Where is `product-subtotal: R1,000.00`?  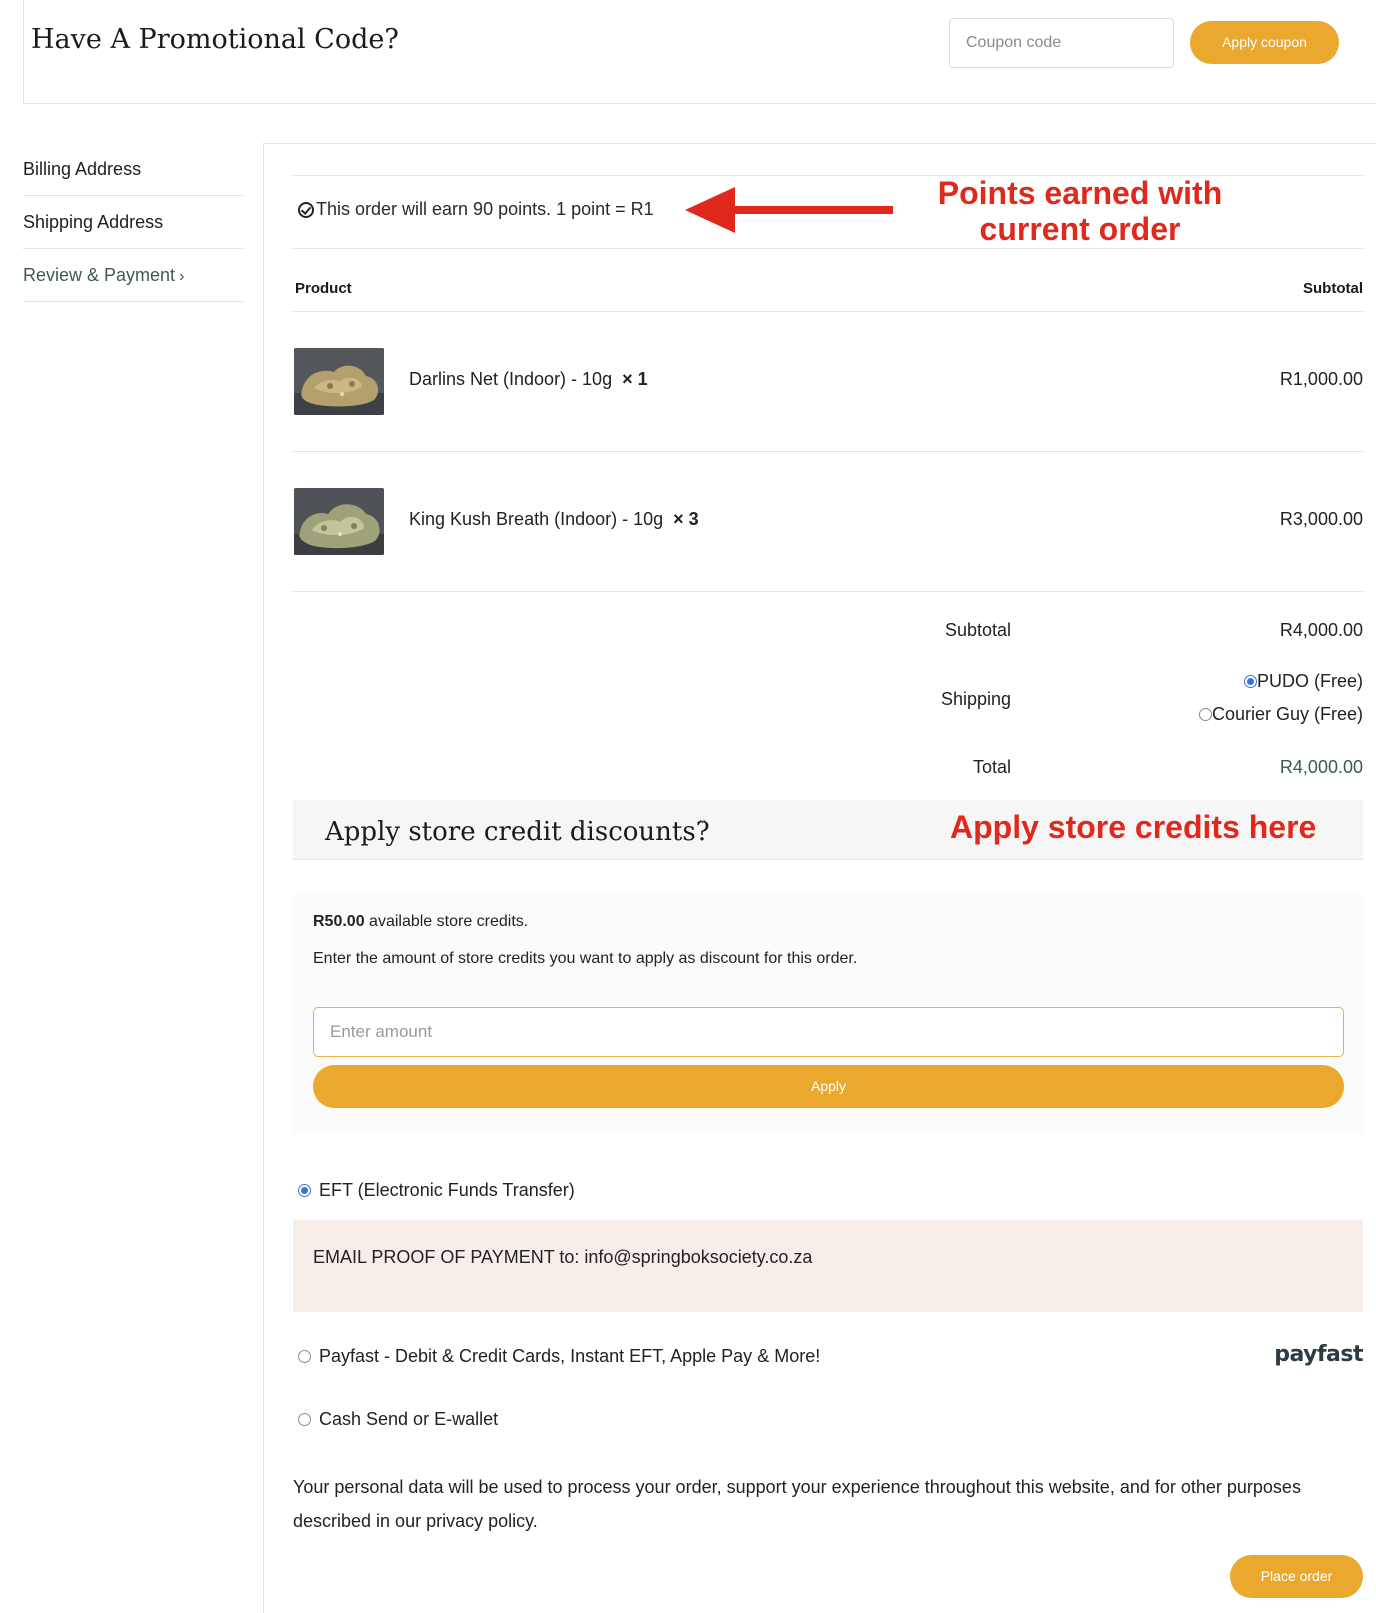 product-subtotal: R1,000.00 is located at coordinates (1321, 379).